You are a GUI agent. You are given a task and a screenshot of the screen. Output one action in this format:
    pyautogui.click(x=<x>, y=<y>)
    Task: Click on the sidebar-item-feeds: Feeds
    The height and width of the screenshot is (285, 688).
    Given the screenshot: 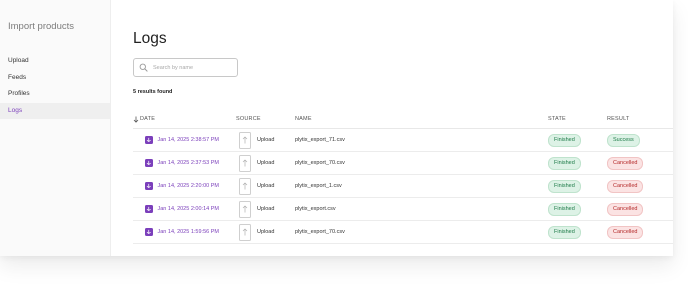 What is the action you would take?
    pyautogui.click(x=55, y=78)
    